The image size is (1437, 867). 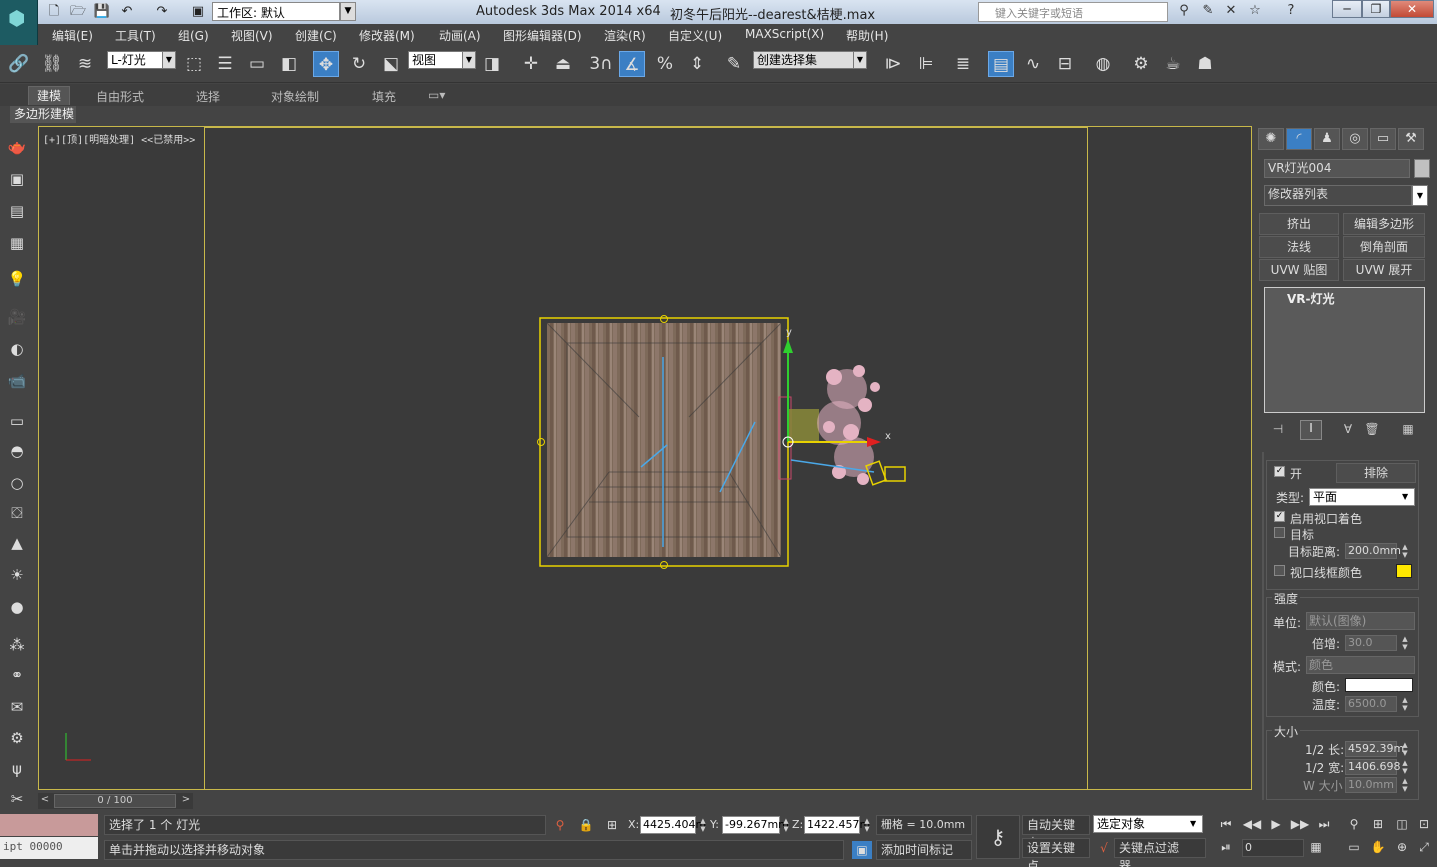 What do you see at coordinates (193, 35) in the screenshot?
I see `menu-group: 组(G)` at bounding box center [193, 35].